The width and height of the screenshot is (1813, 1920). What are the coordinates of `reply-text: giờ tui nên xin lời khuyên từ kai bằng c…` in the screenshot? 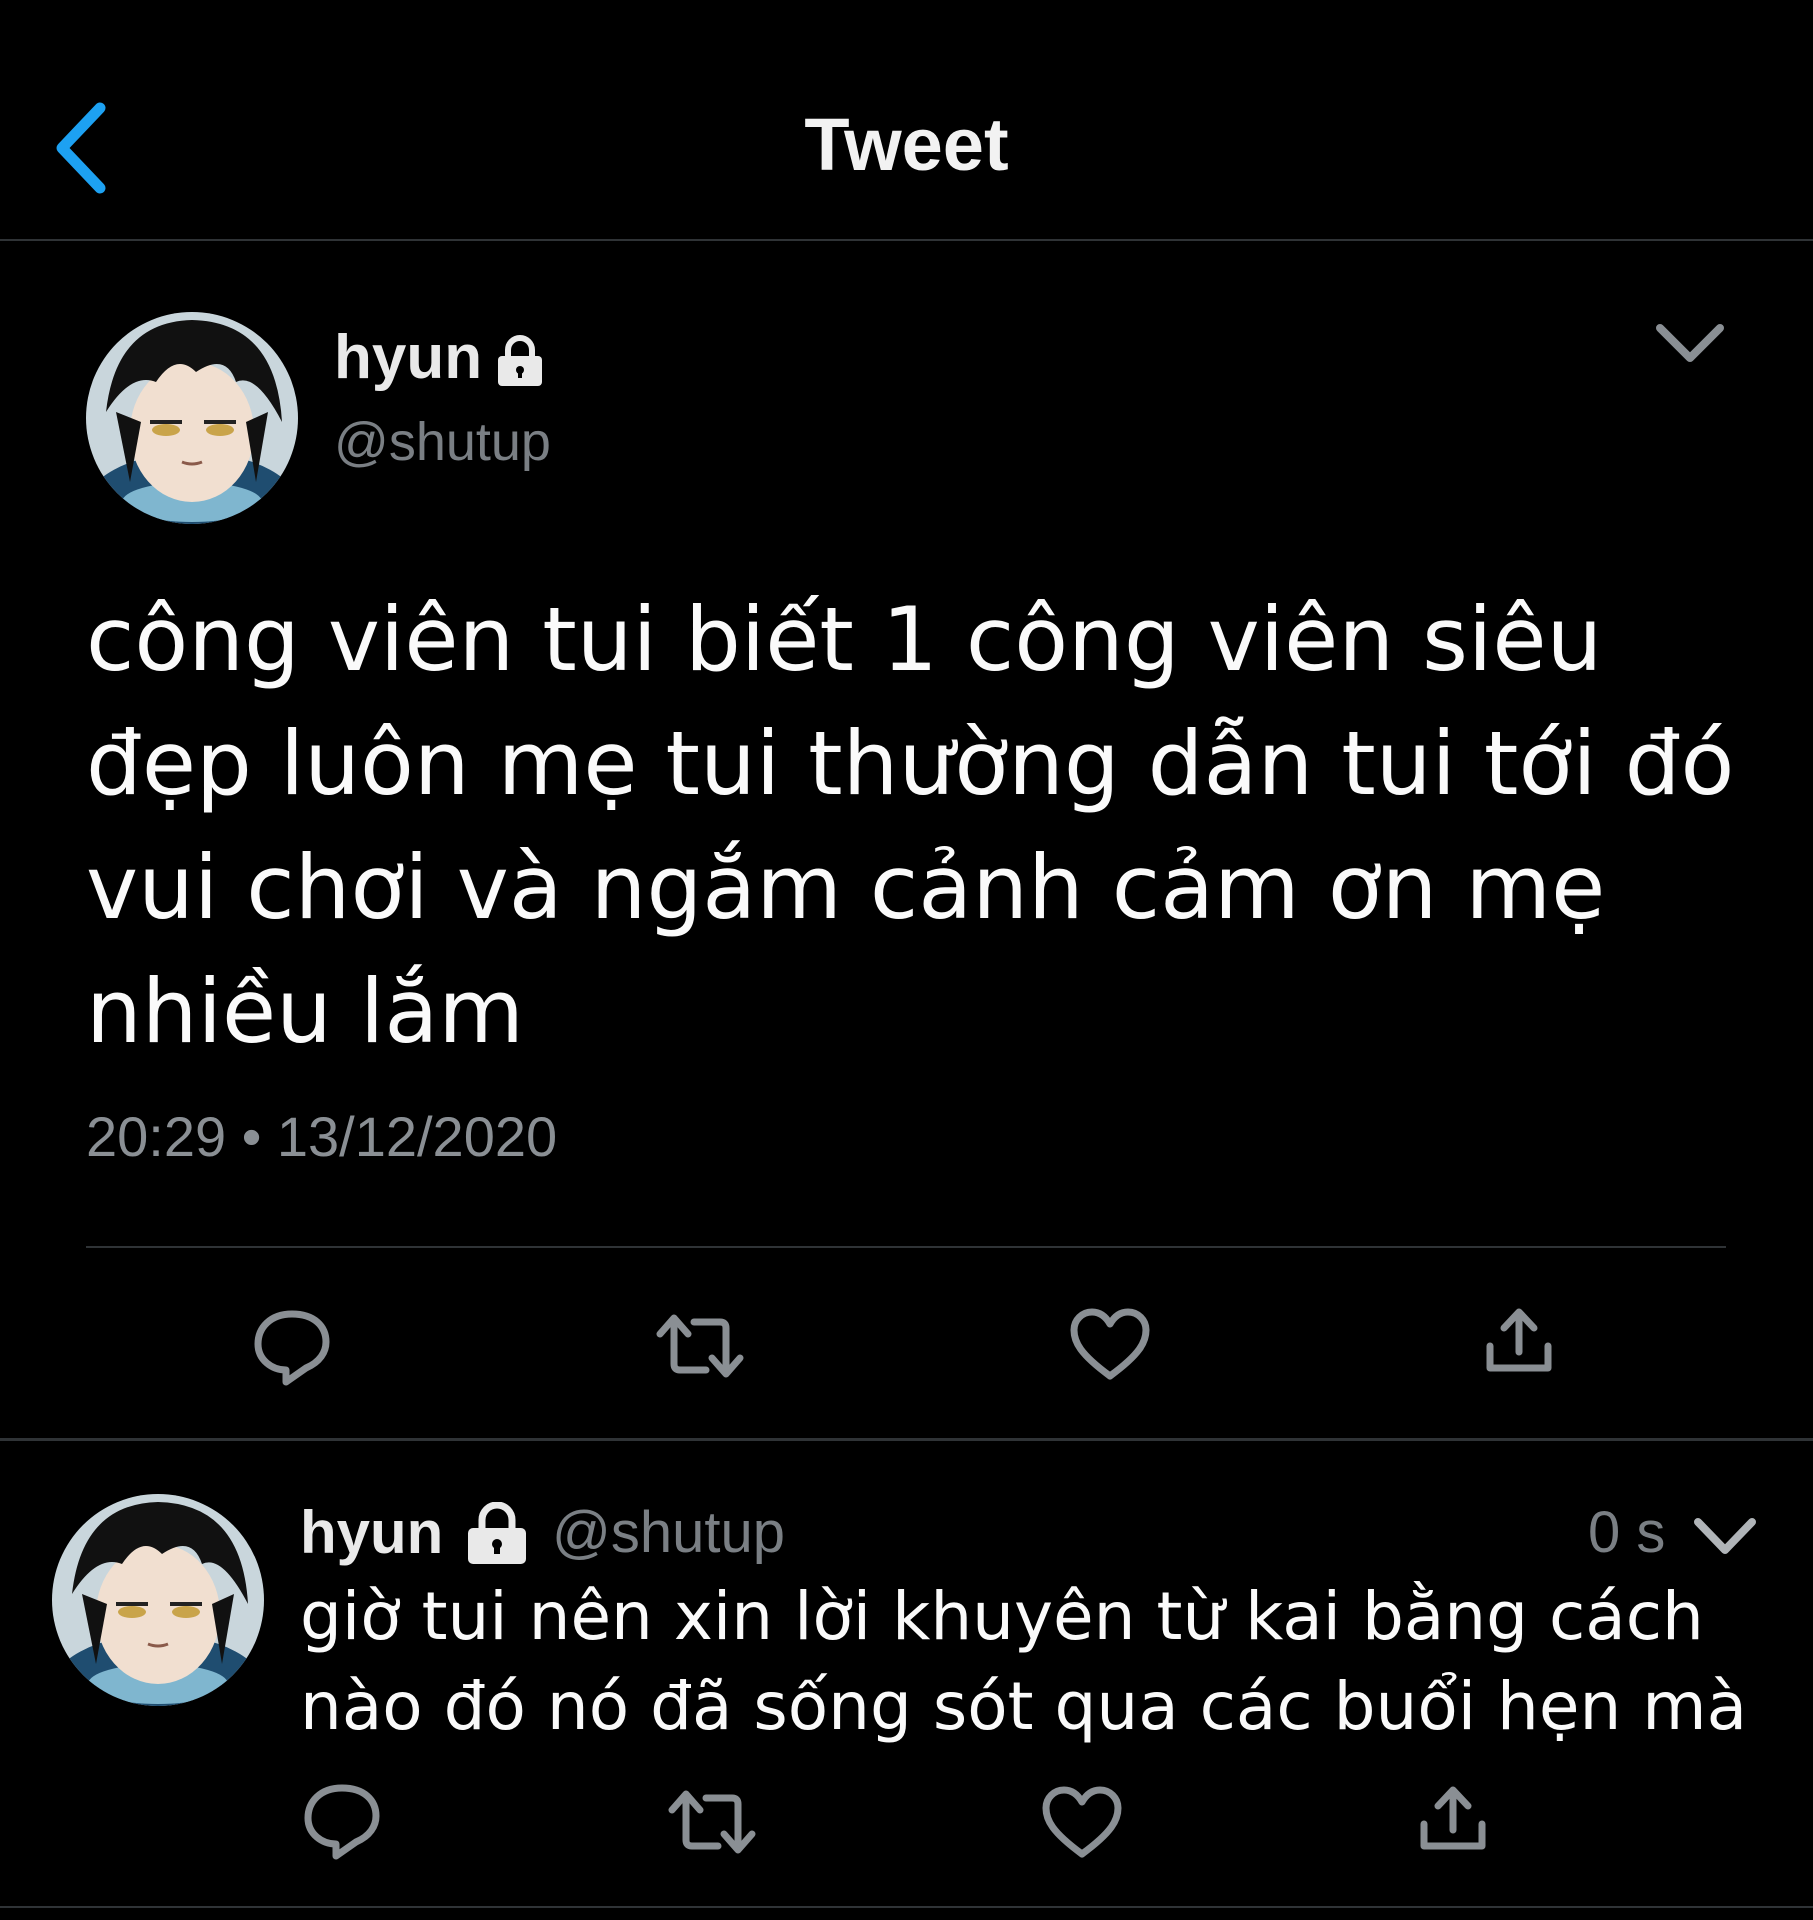 It's located at (1024, 1661).